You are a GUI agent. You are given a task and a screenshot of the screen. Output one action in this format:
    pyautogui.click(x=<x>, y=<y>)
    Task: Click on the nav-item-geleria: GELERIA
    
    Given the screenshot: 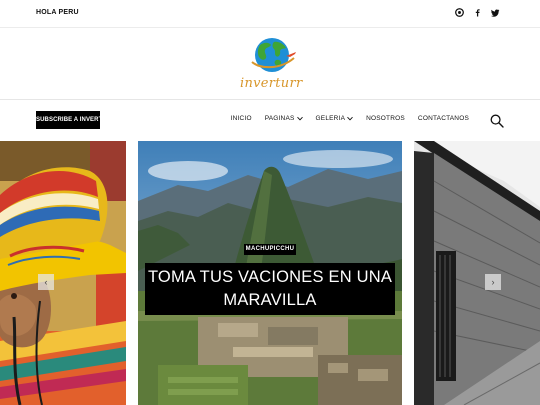 What is the action you would take?
    pyautogui.click(x=335, y=118)
    